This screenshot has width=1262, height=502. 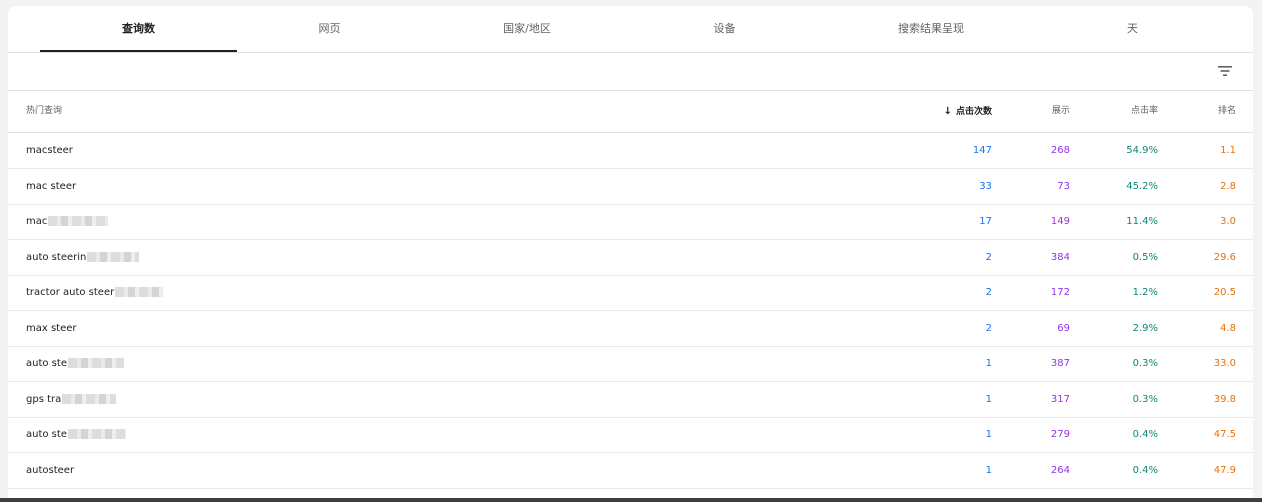 I want to click on query-cell: max steer, so click(x=51, y=328).